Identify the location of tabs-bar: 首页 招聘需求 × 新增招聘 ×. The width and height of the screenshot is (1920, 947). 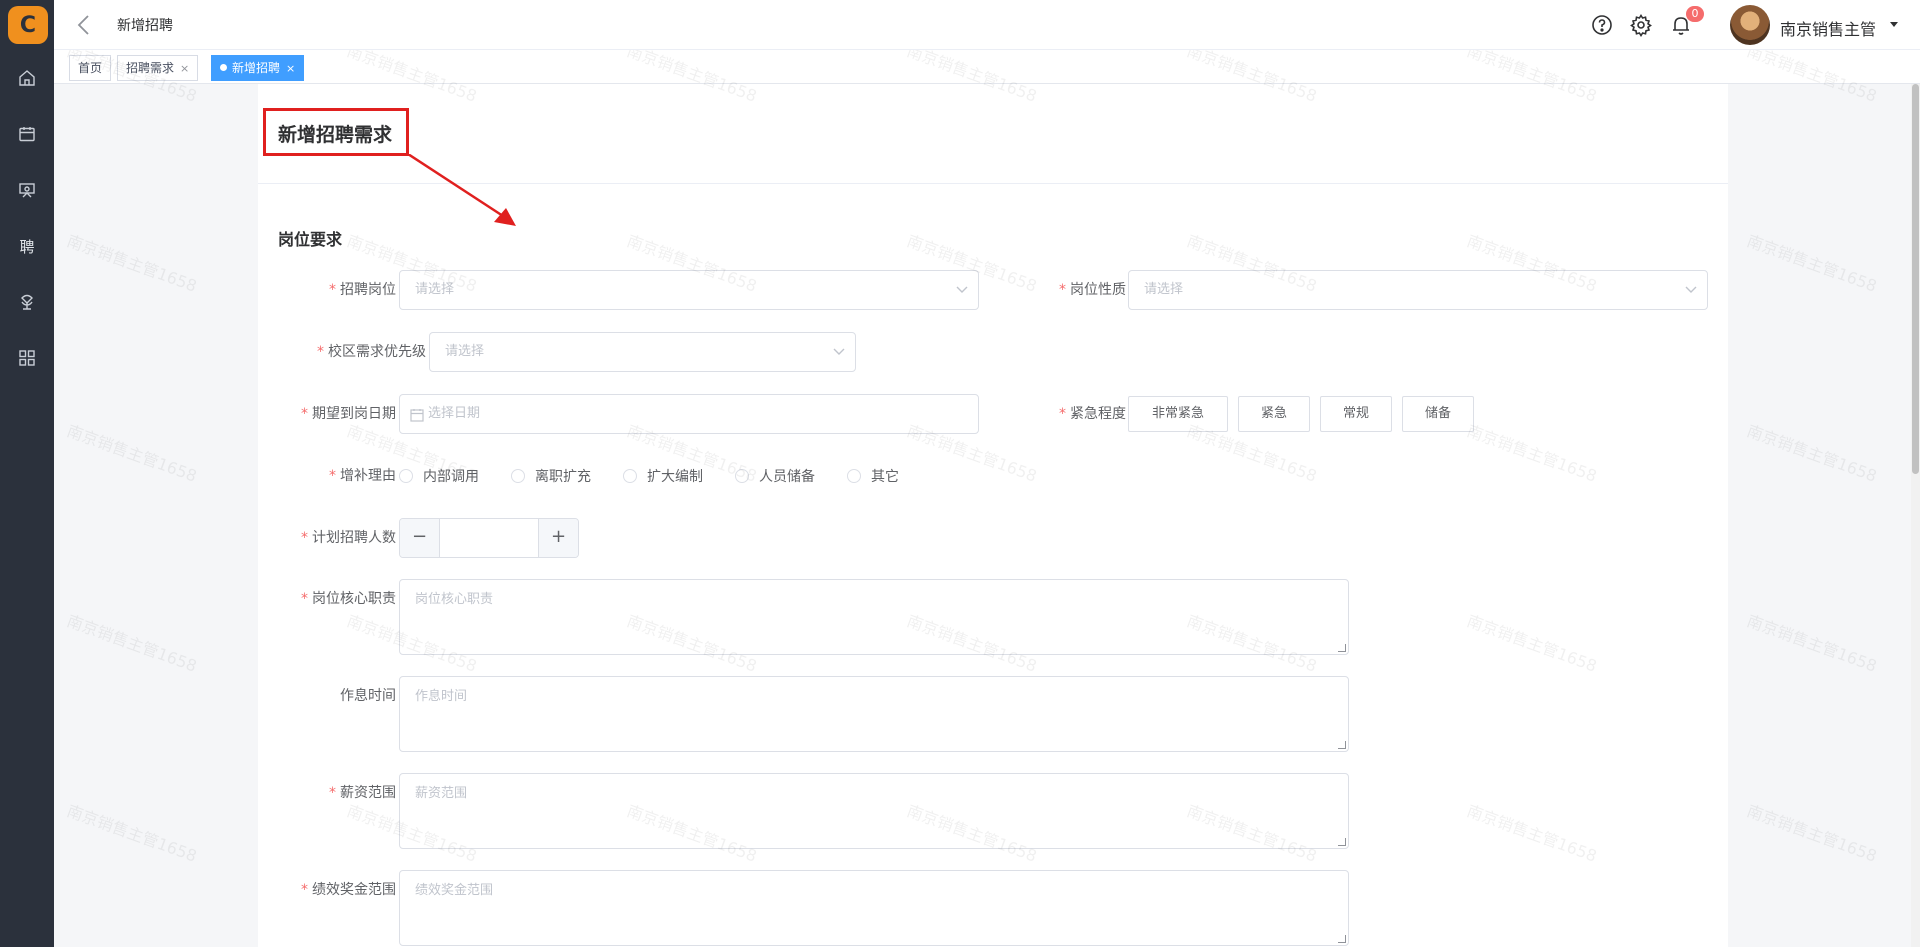
(987, 67).